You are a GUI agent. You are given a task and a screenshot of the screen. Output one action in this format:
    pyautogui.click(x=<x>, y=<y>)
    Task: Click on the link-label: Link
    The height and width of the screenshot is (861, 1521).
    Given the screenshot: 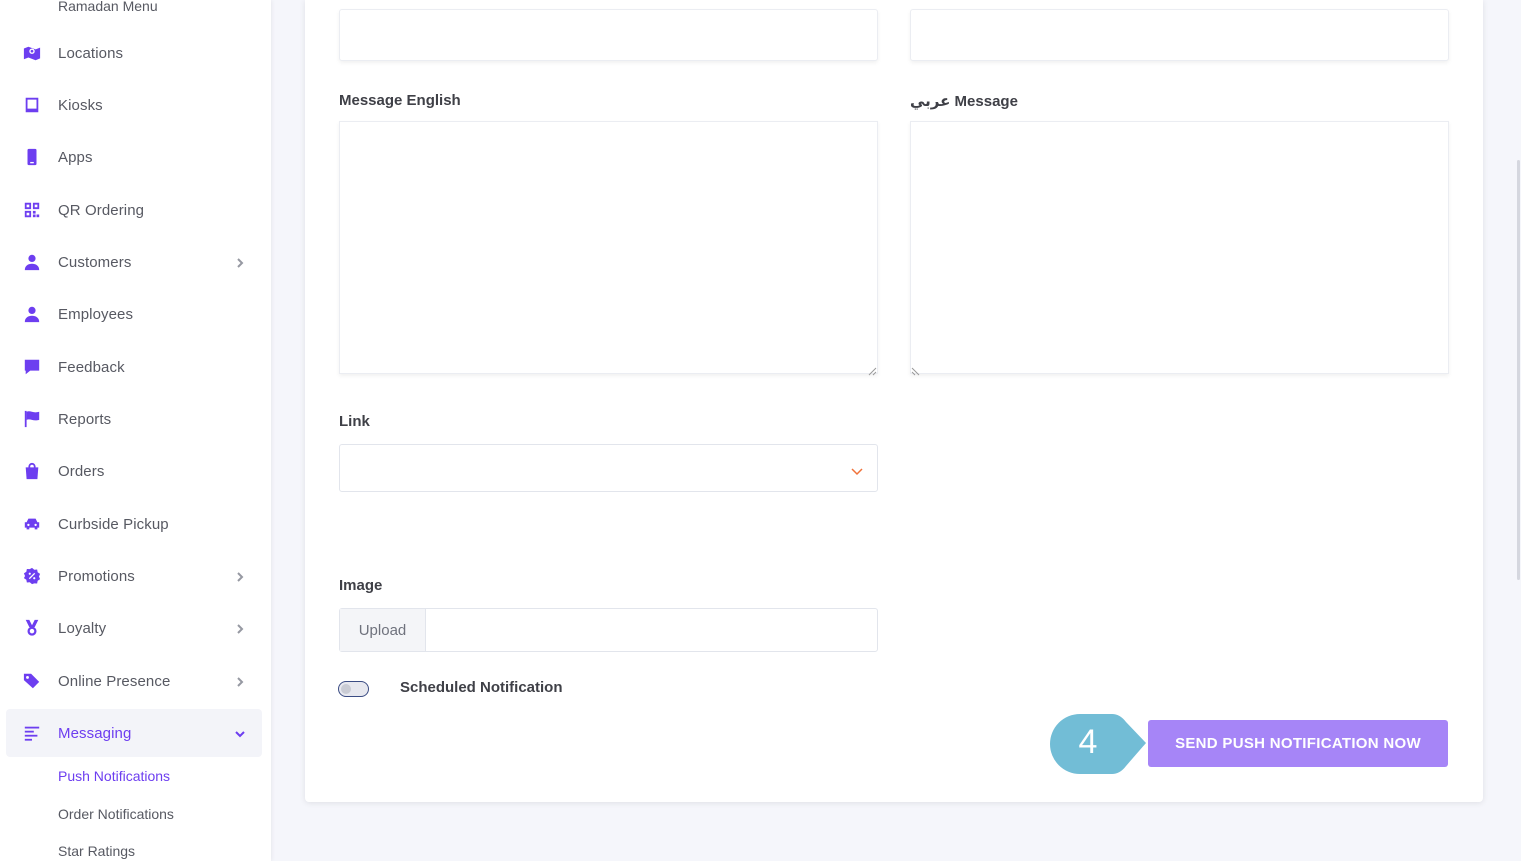 What is the action you would take?
    pyautogui.click(x=354, y=421)
    